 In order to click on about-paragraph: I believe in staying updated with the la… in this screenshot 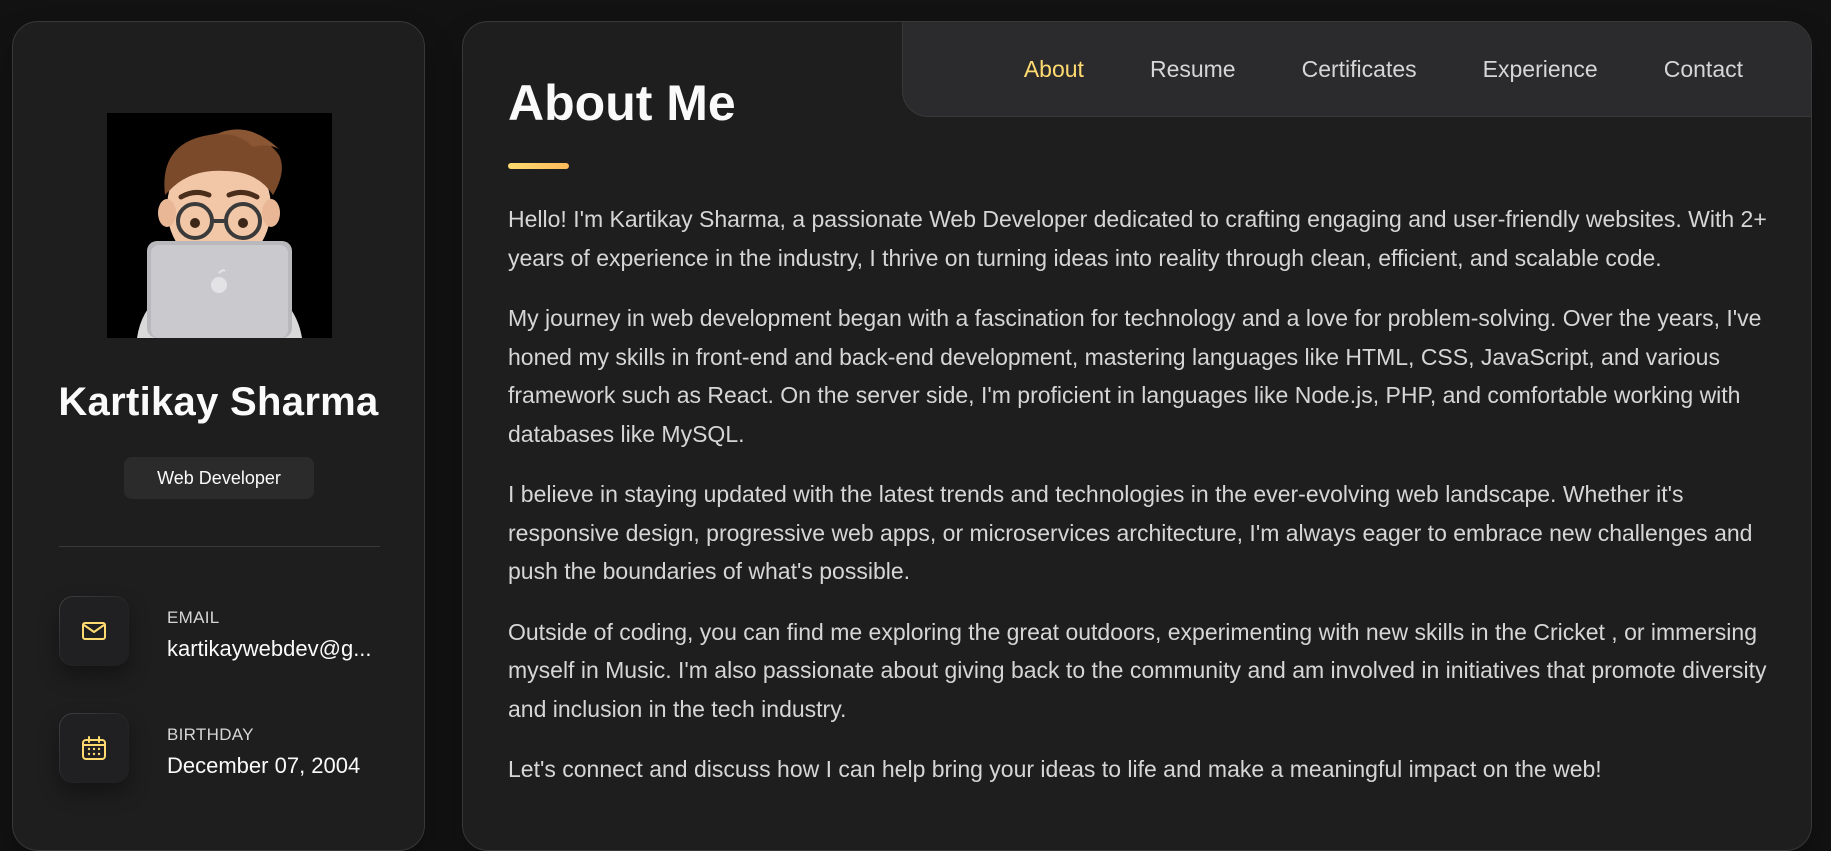, I will do `click(1130, 532)`.